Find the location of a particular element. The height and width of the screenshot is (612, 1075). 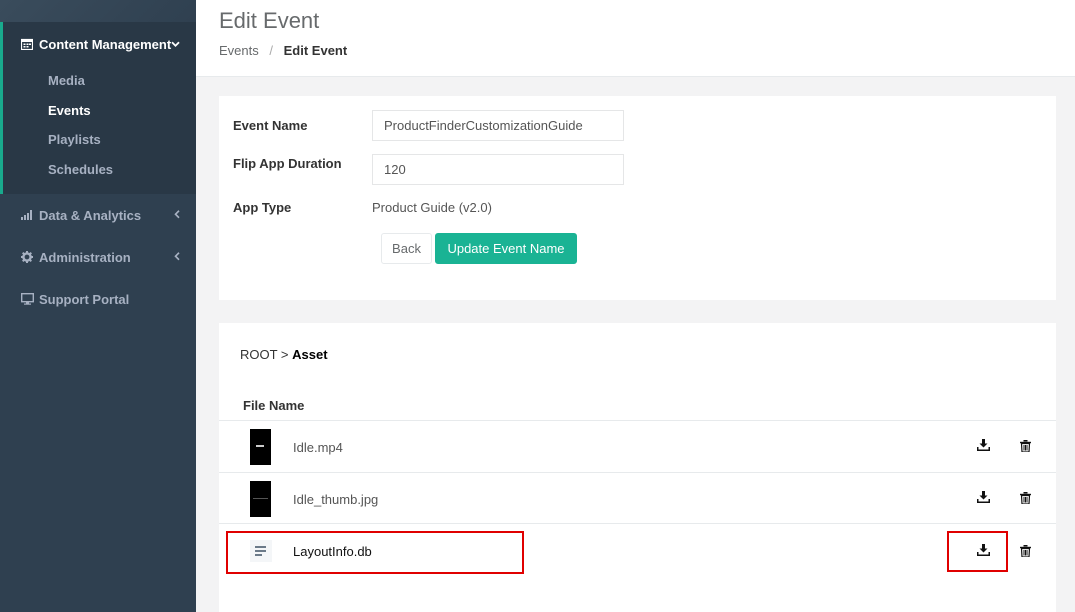

path-current: Asset is located at coordinates (310, 354).